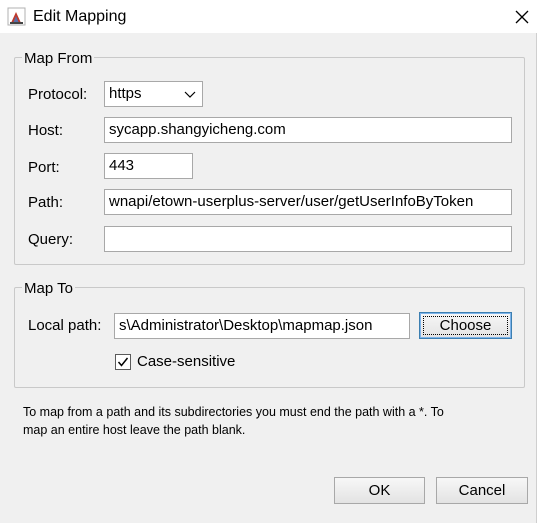  I want to click on checkmark-icon, so click(123, 362).